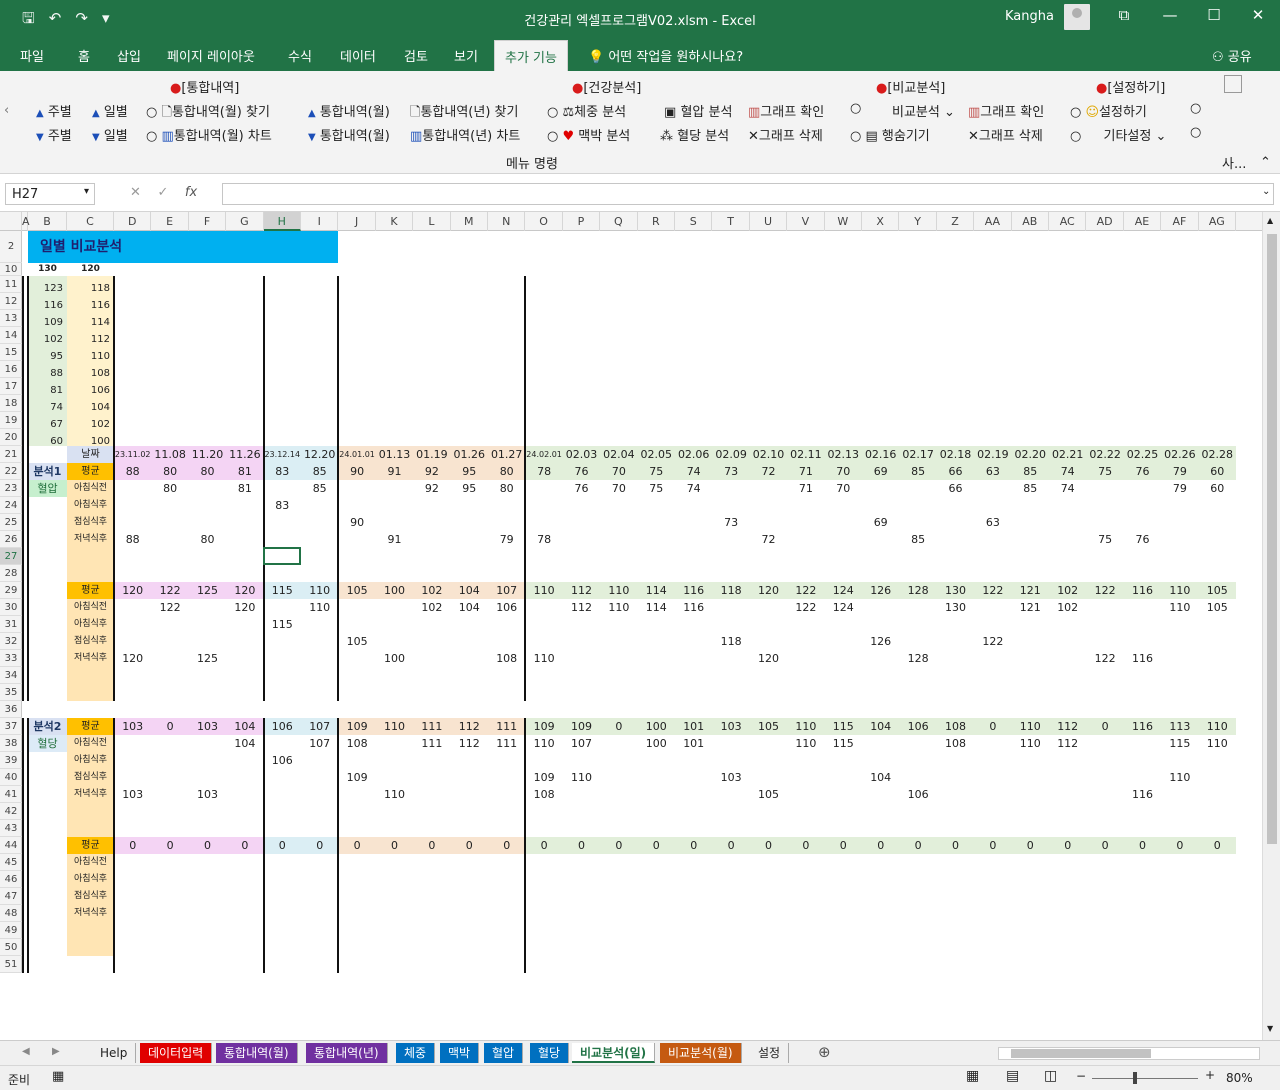  Describe the element at coordinates (694, 221) in the screenshot. I see `column-header-s: S` at that location.